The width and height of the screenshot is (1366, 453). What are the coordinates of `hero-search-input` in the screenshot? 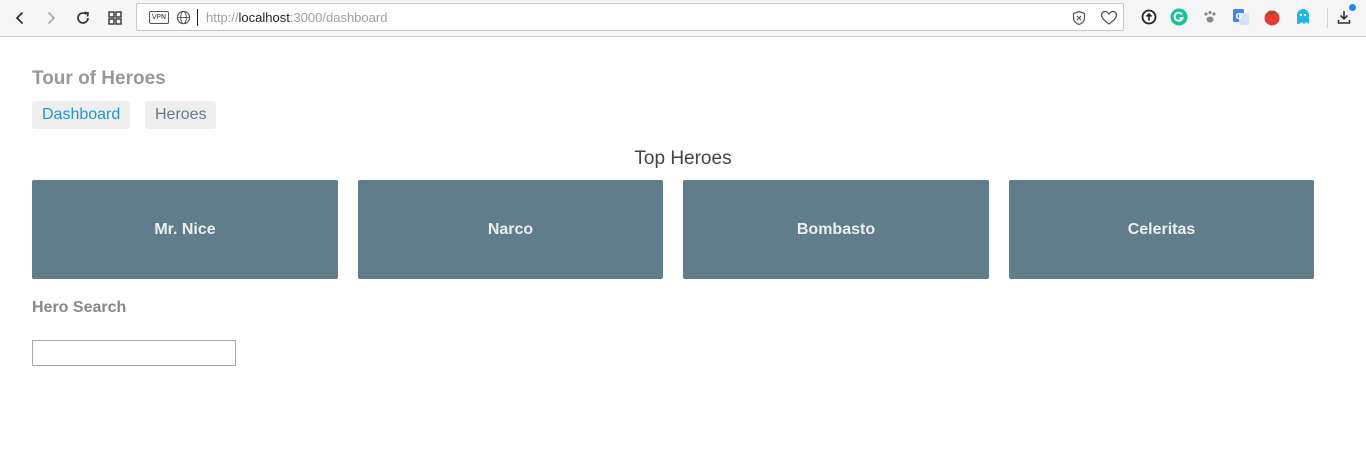 It's located at (134, 353).